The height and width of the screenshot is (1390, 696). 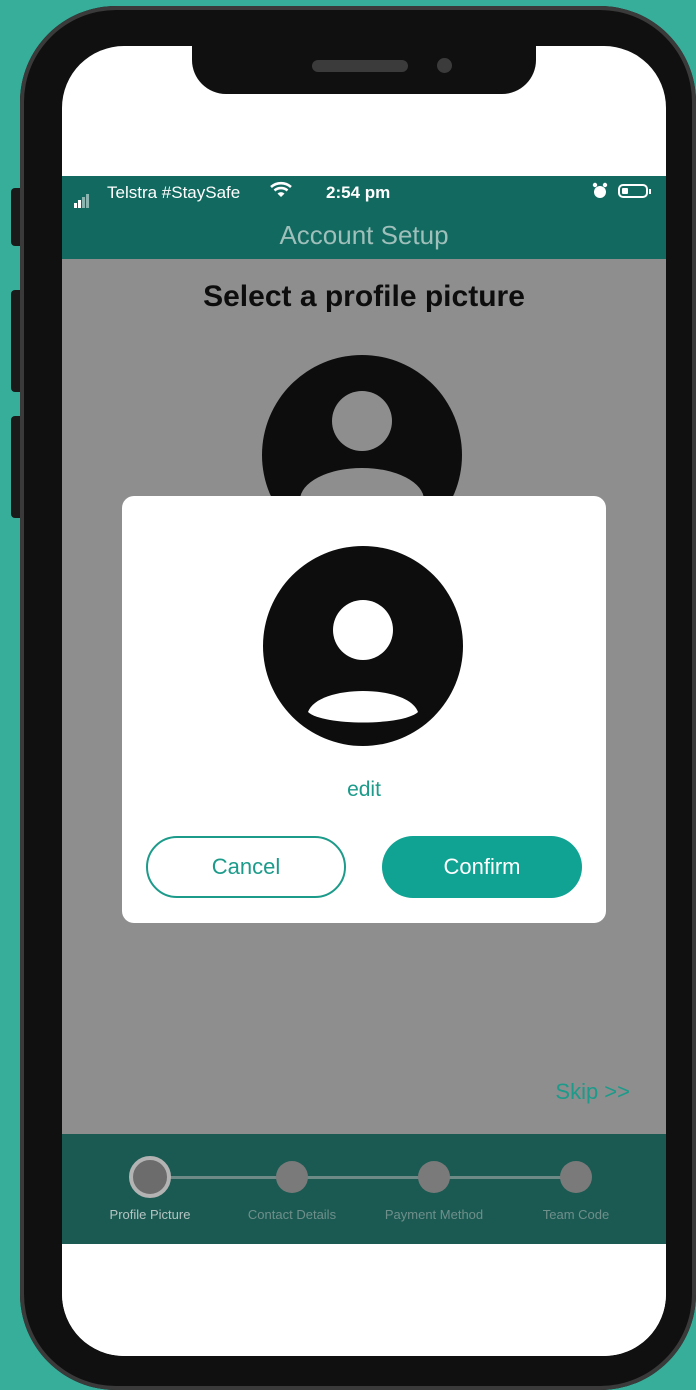 What do you see at coordinates (364, 790) in the screenshot?
I see `edit-link: edit` at bounding box center [364, 790].